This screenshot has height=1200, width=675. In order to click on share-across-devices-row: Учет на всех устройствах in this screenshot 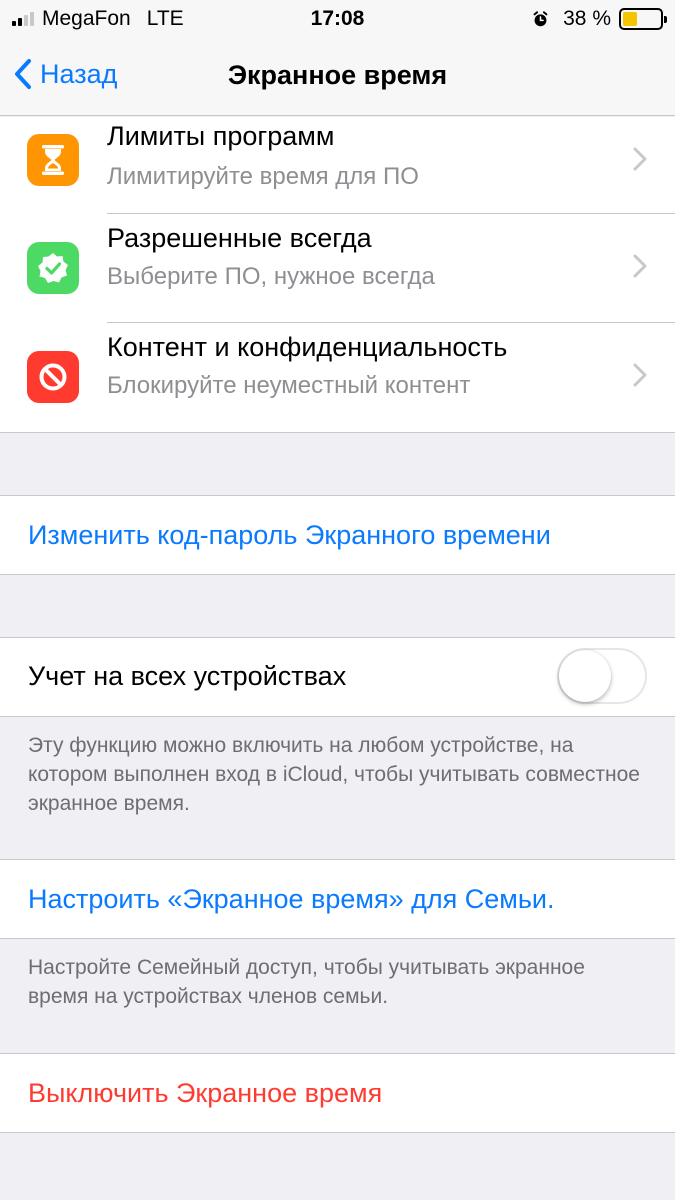, I will do `click(337, 677)`.